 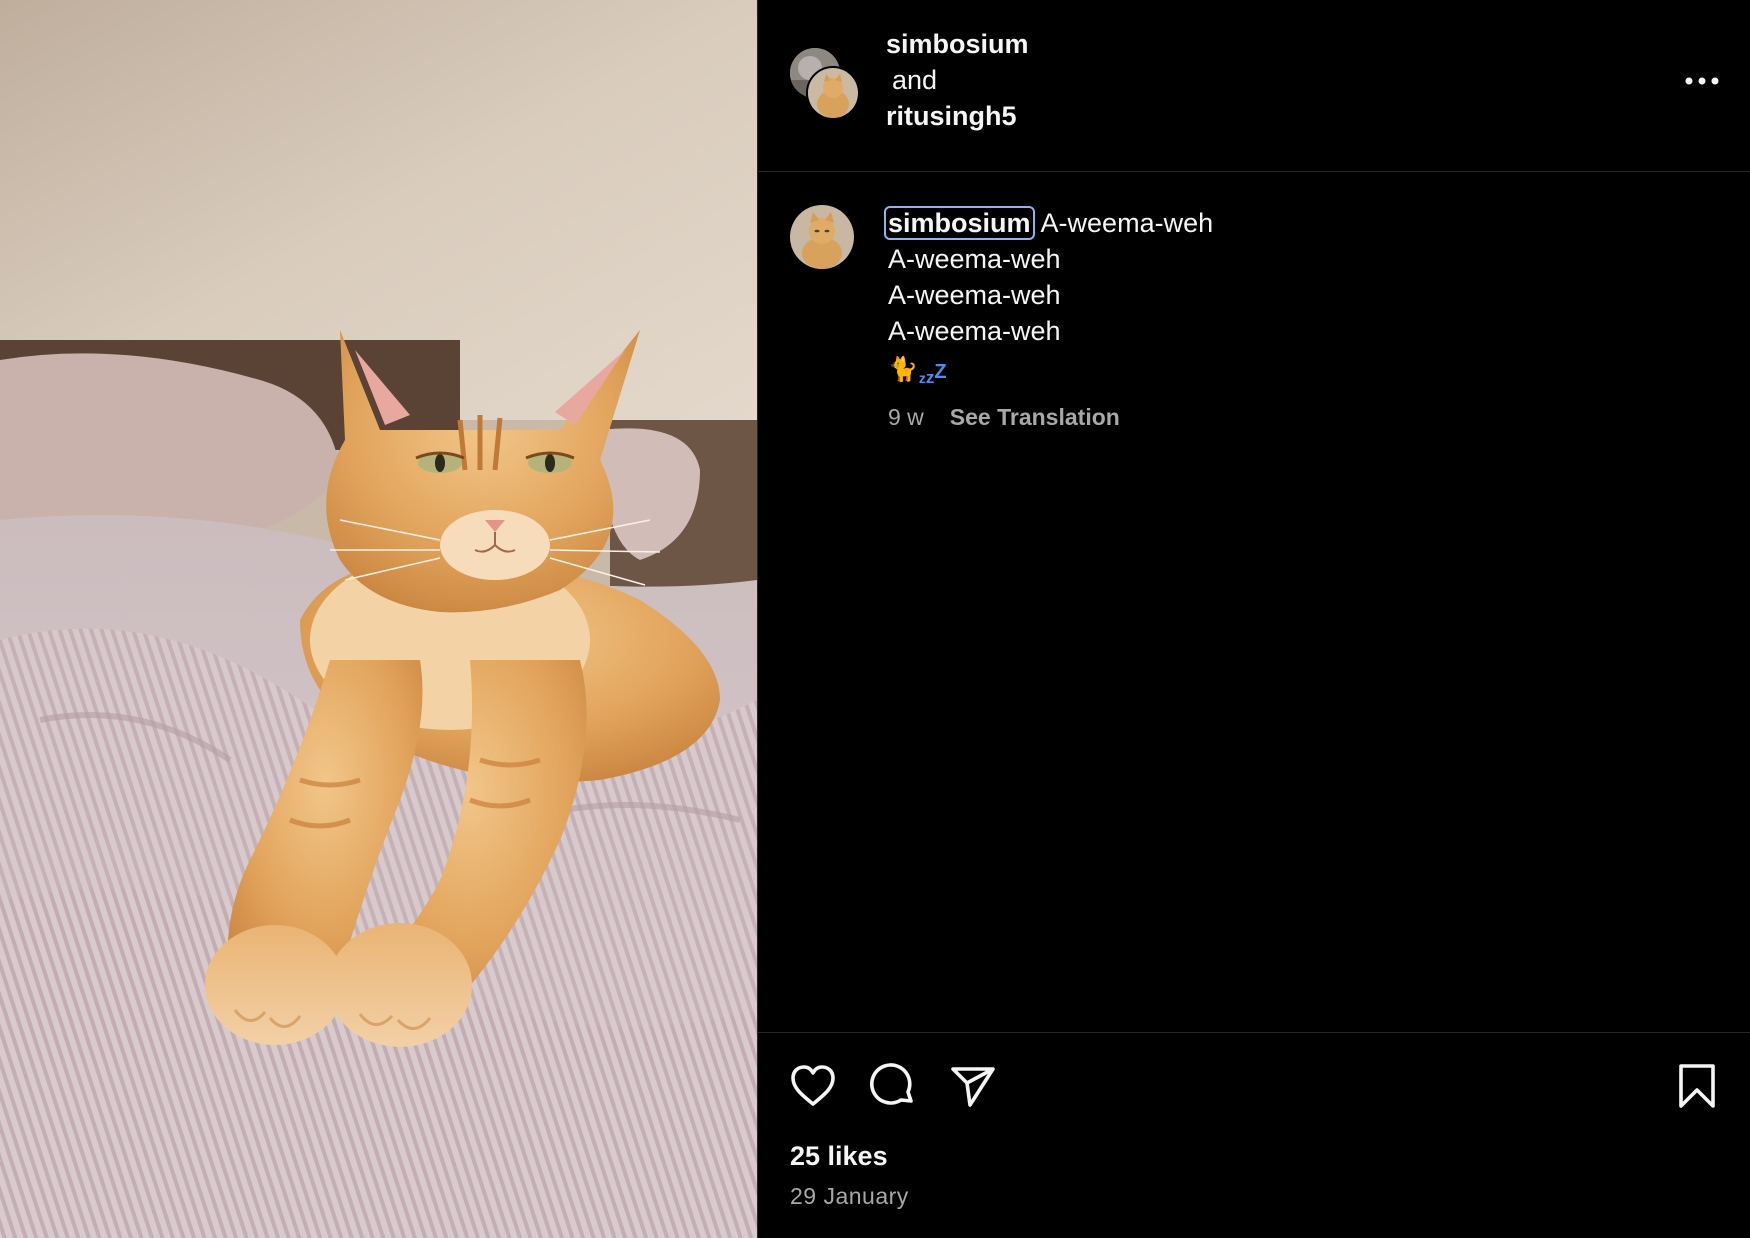 What do you see at coordinates (1298, 417) in the screenshot?
I see `caption-meta: 9 w See Translation` at bounding box center [1298, 417].